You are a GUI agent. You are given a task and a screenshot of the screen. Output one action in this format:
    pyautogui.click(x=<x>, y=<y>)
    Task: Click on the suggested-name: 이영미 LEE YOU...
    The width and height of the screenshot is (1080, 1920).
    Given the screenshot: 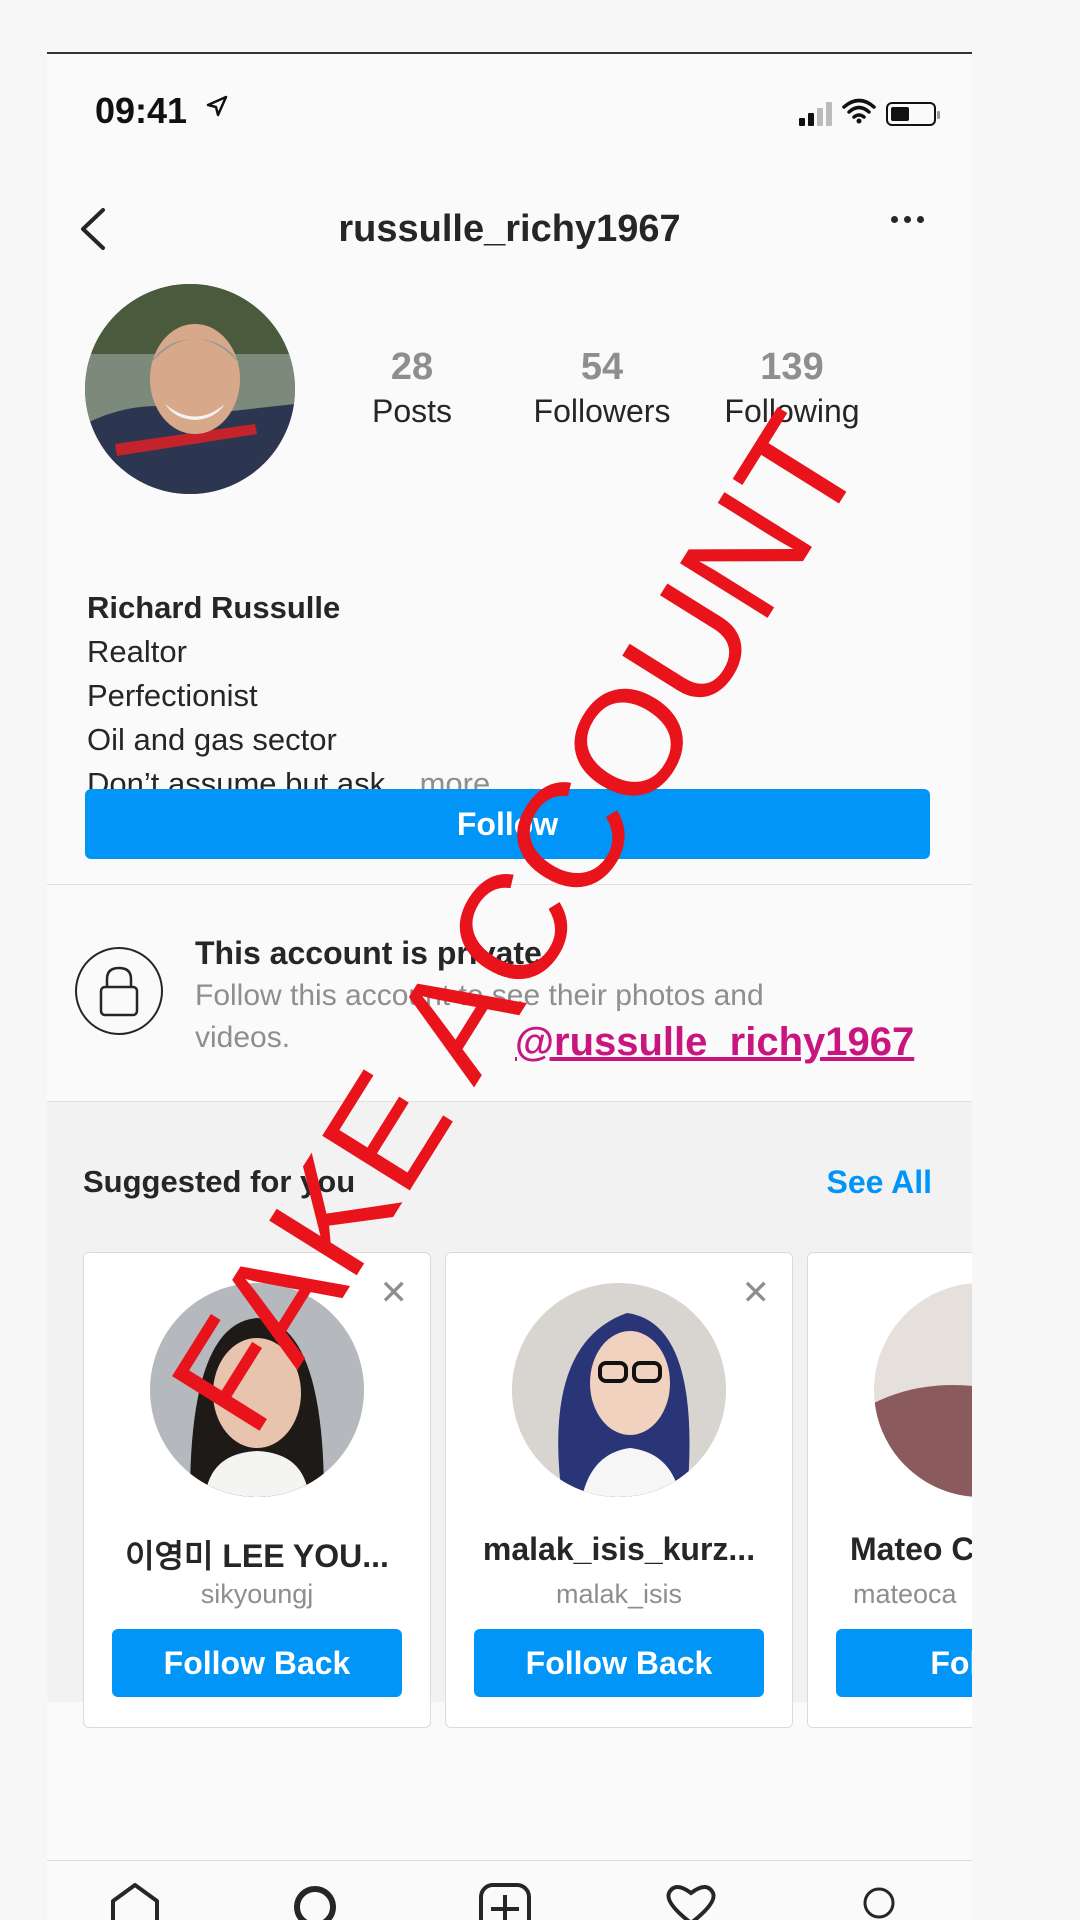 What is the action you would take?
    pyautogui.click(x=257, y=1556)
    